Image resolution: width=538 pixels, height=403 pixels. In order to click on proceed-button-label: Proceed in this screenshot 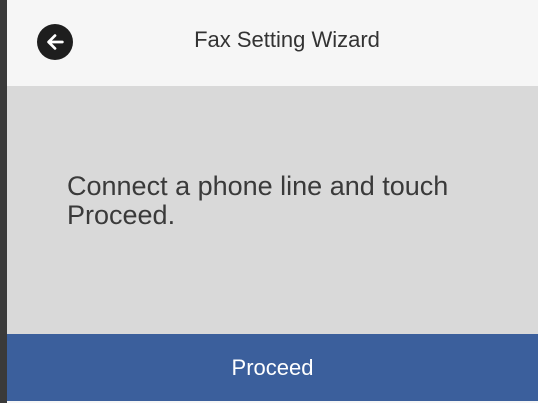, I will do `click(272, 367)`.